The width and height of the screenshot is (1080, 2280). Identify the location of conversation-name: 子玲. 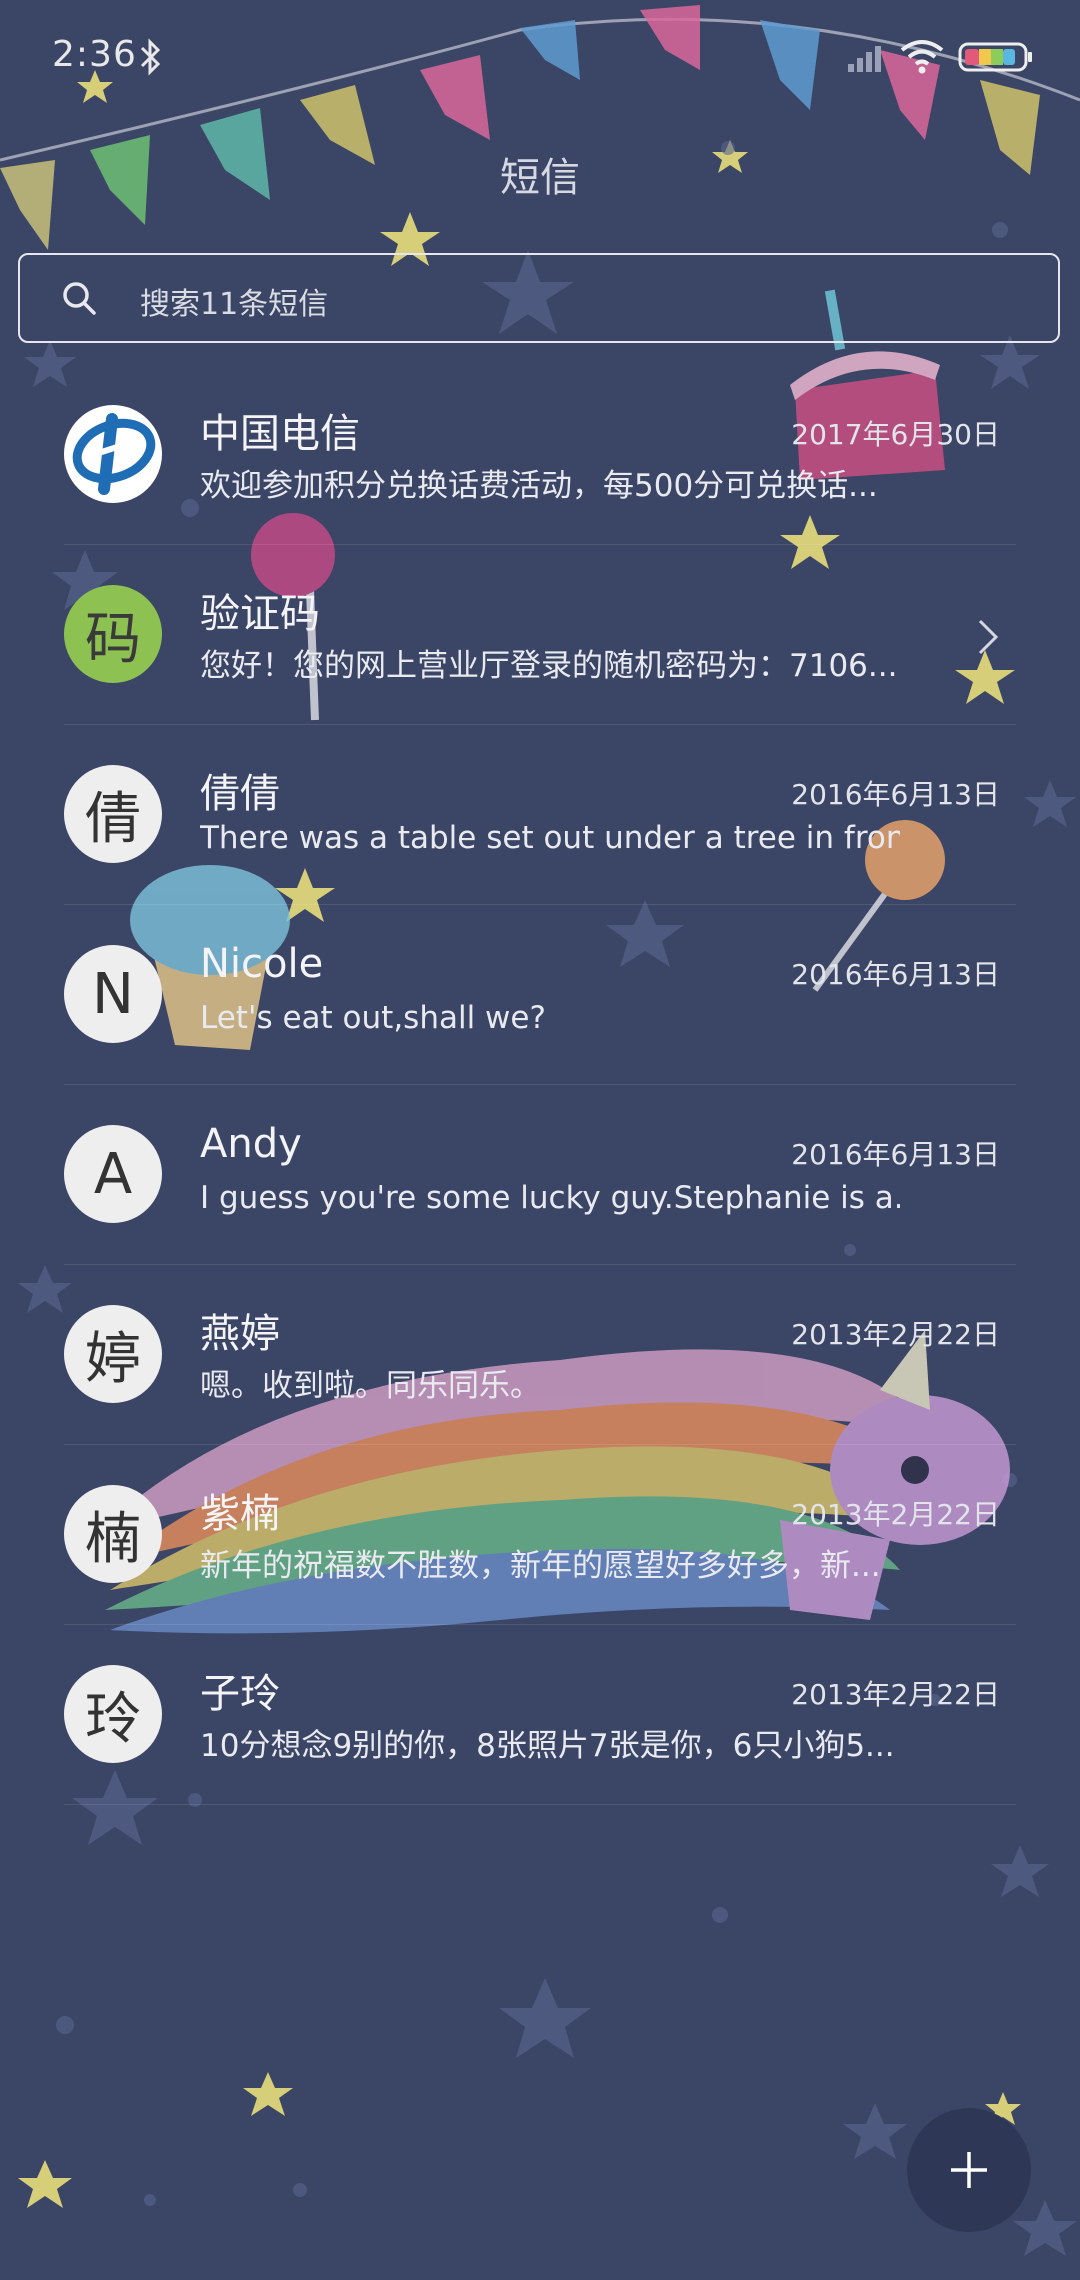
(240, 1694).